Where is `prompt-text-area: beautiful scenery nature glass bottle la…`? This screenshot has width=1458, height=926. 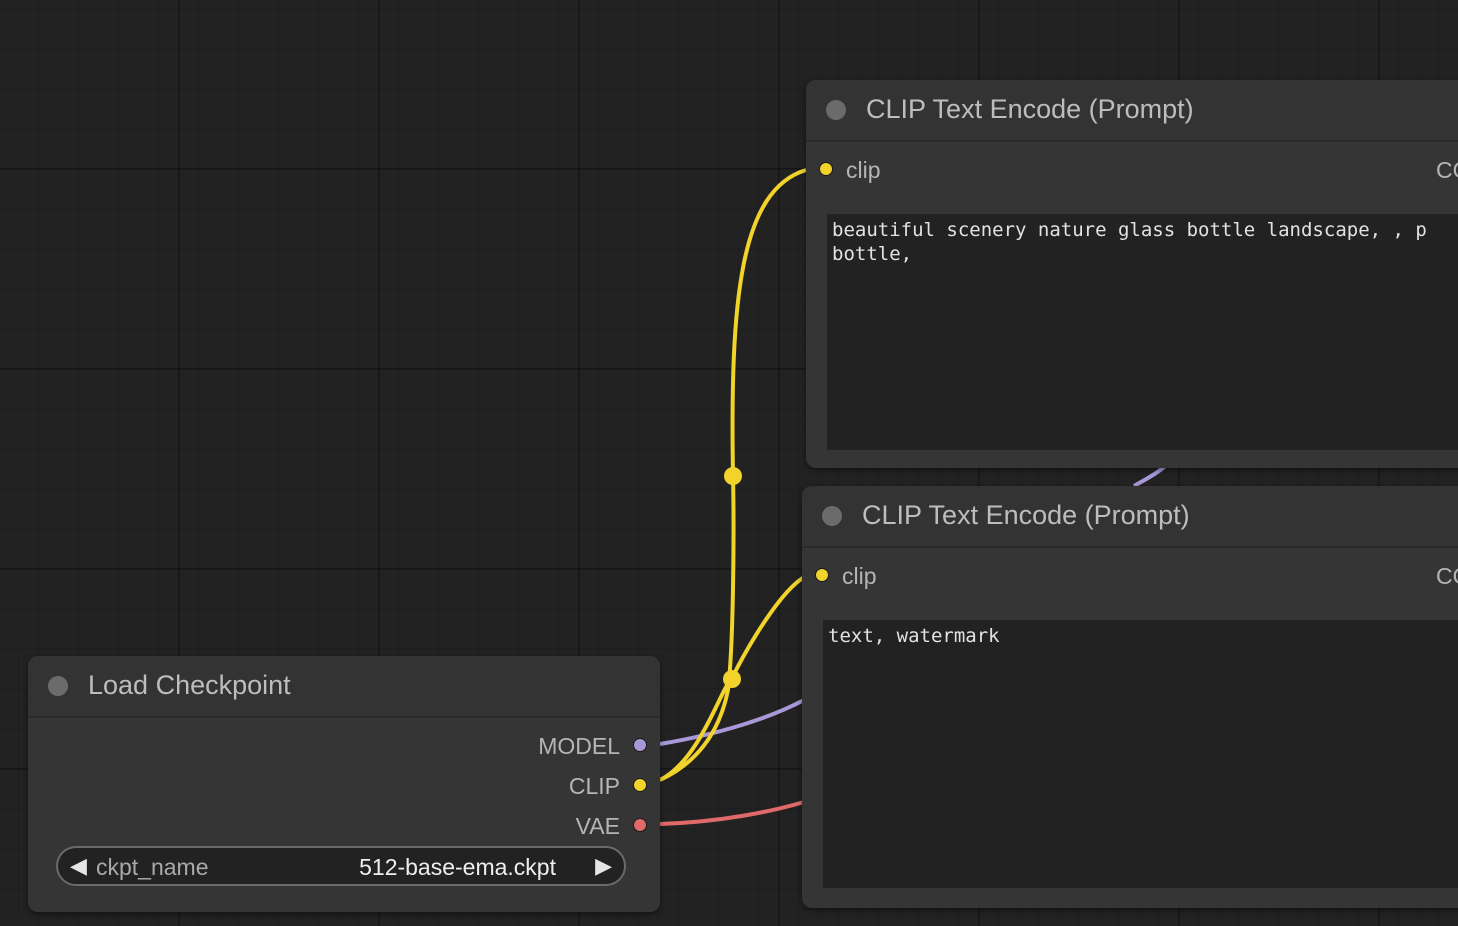 prompt-text-area: beautiful scenery nature glass bottle la… is located at coordinates (1142, 332).